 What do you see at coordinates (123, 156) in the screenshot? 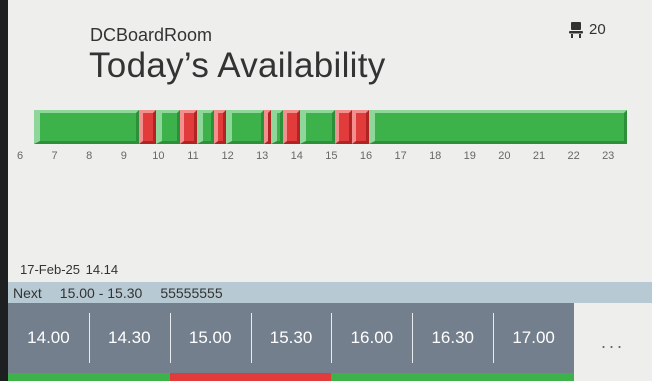
I see `hour-tick: 9` at bounding box center [123, 156].